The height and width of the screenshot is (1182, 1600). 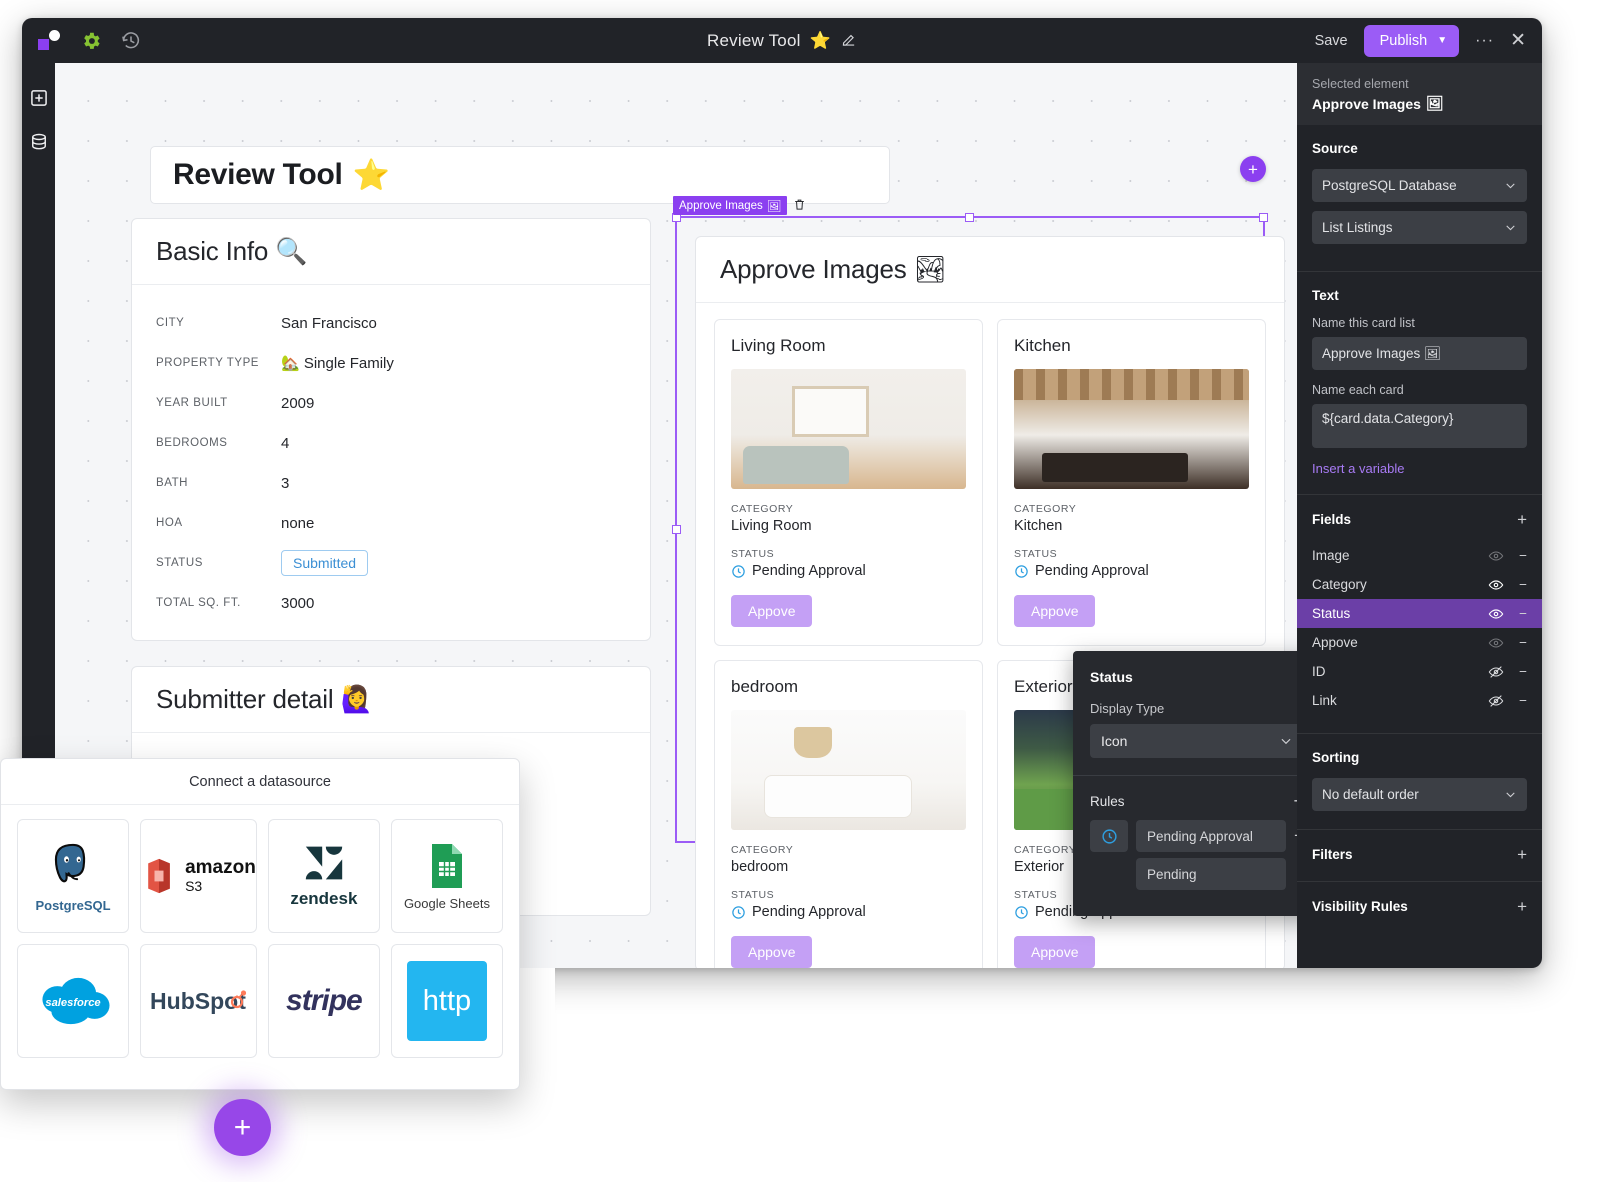 I want to click on datasource-tile-zendesk: zendesk, so click(x=323, y=876).